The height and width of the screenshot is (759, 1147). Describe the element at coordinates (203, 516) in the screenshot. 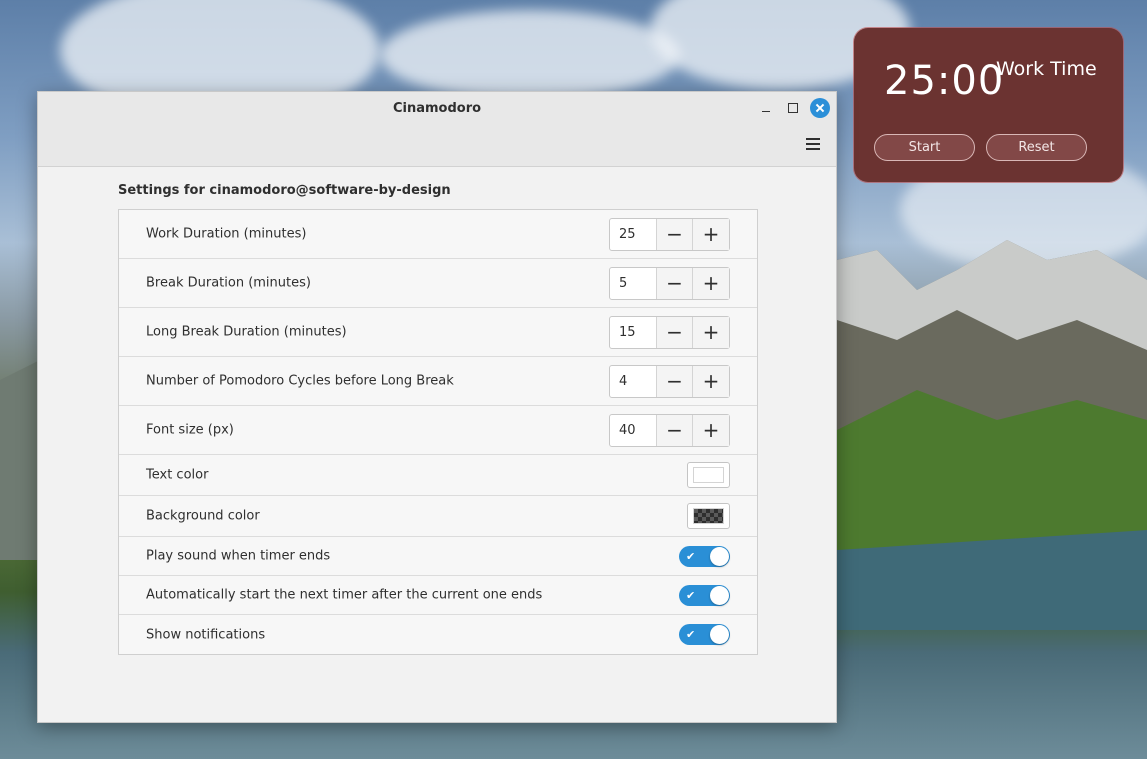

I see `setting-label: Background color` at that location.